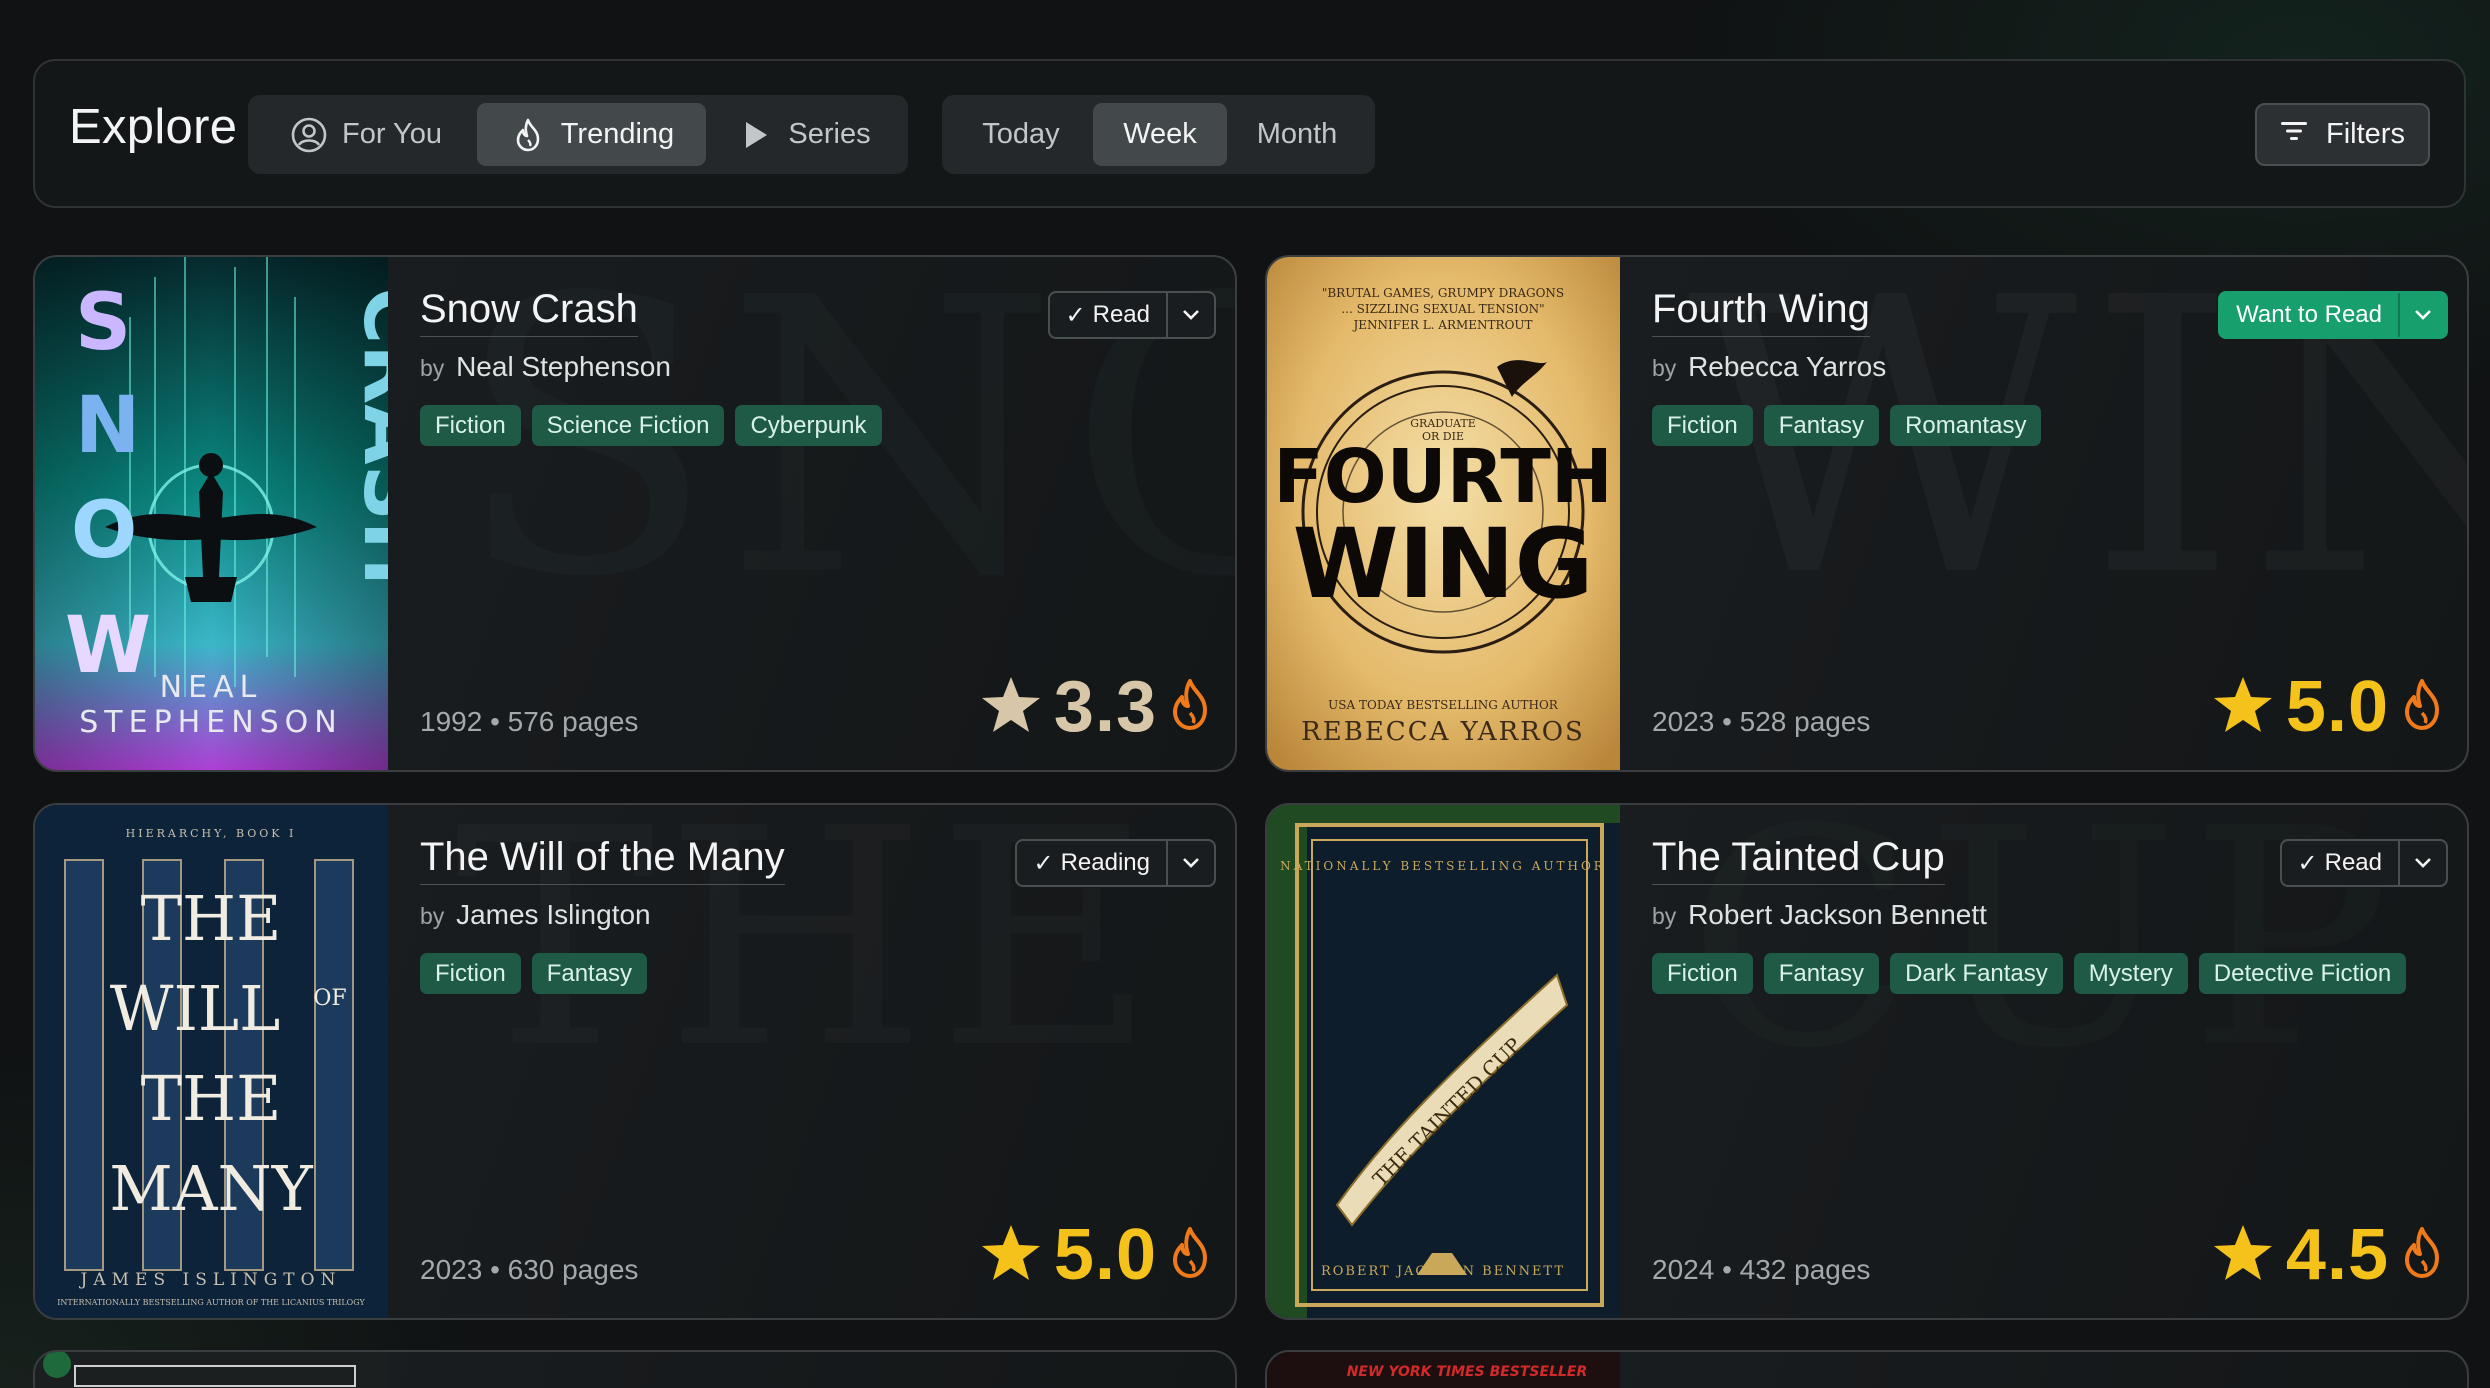 The height and width of the screenshot is (1388, 2490). What do you see at coordinates (529, 1269) in the screenshot?
I see `book-meta: 2023 • 630 pages` at bounding box center [529, 1269].